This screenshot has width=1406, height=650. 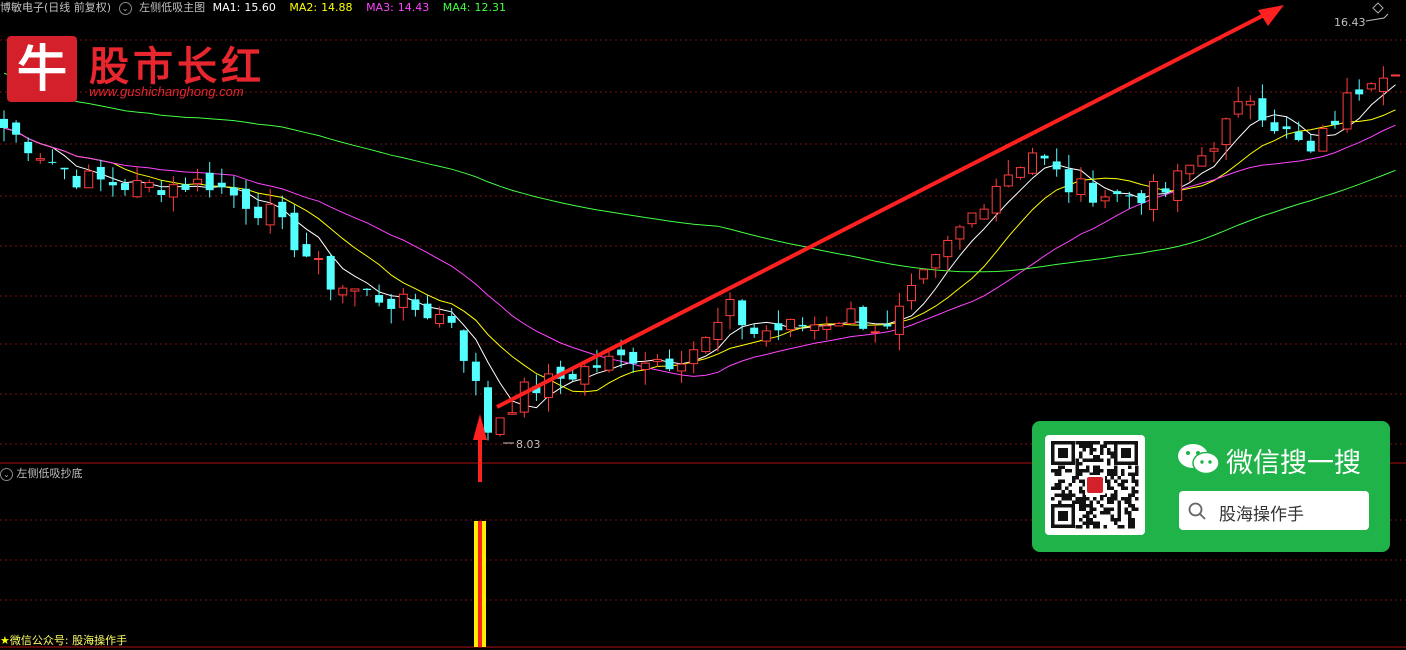 I want to click on ma2-label: MA2:, so click(x=303, y=7).